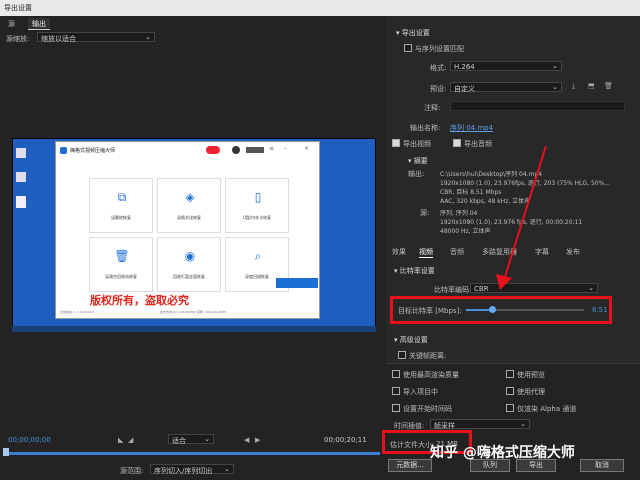  Describe the element at coordinates (190, 256) in the screenshot. I see `disk-icon: ◉` at that location.